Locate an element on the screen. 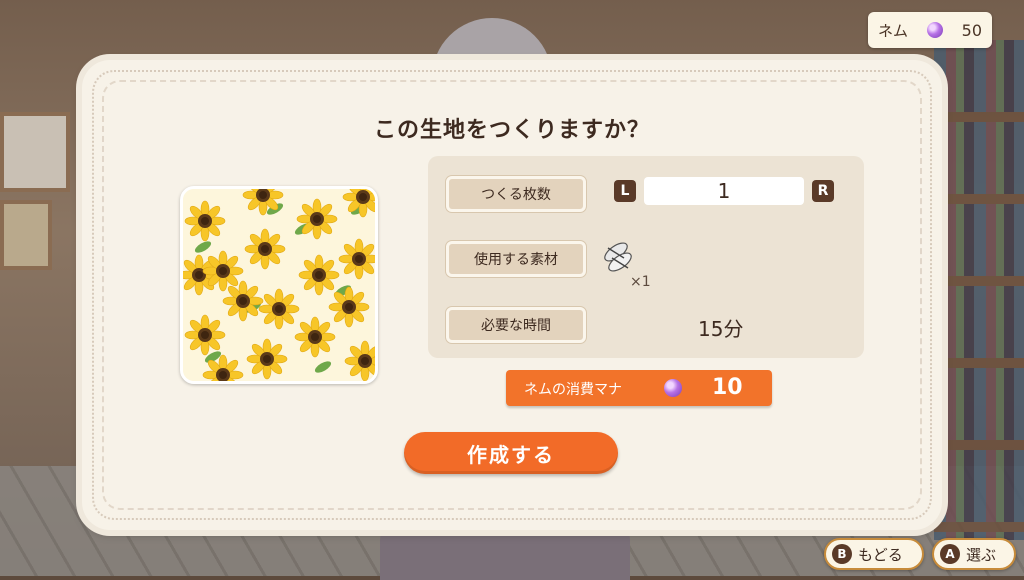 The width and height of the screenshot is (1024, 580). mana-cost-label: ネムの消費マナ is located at coordinates (573, 390).